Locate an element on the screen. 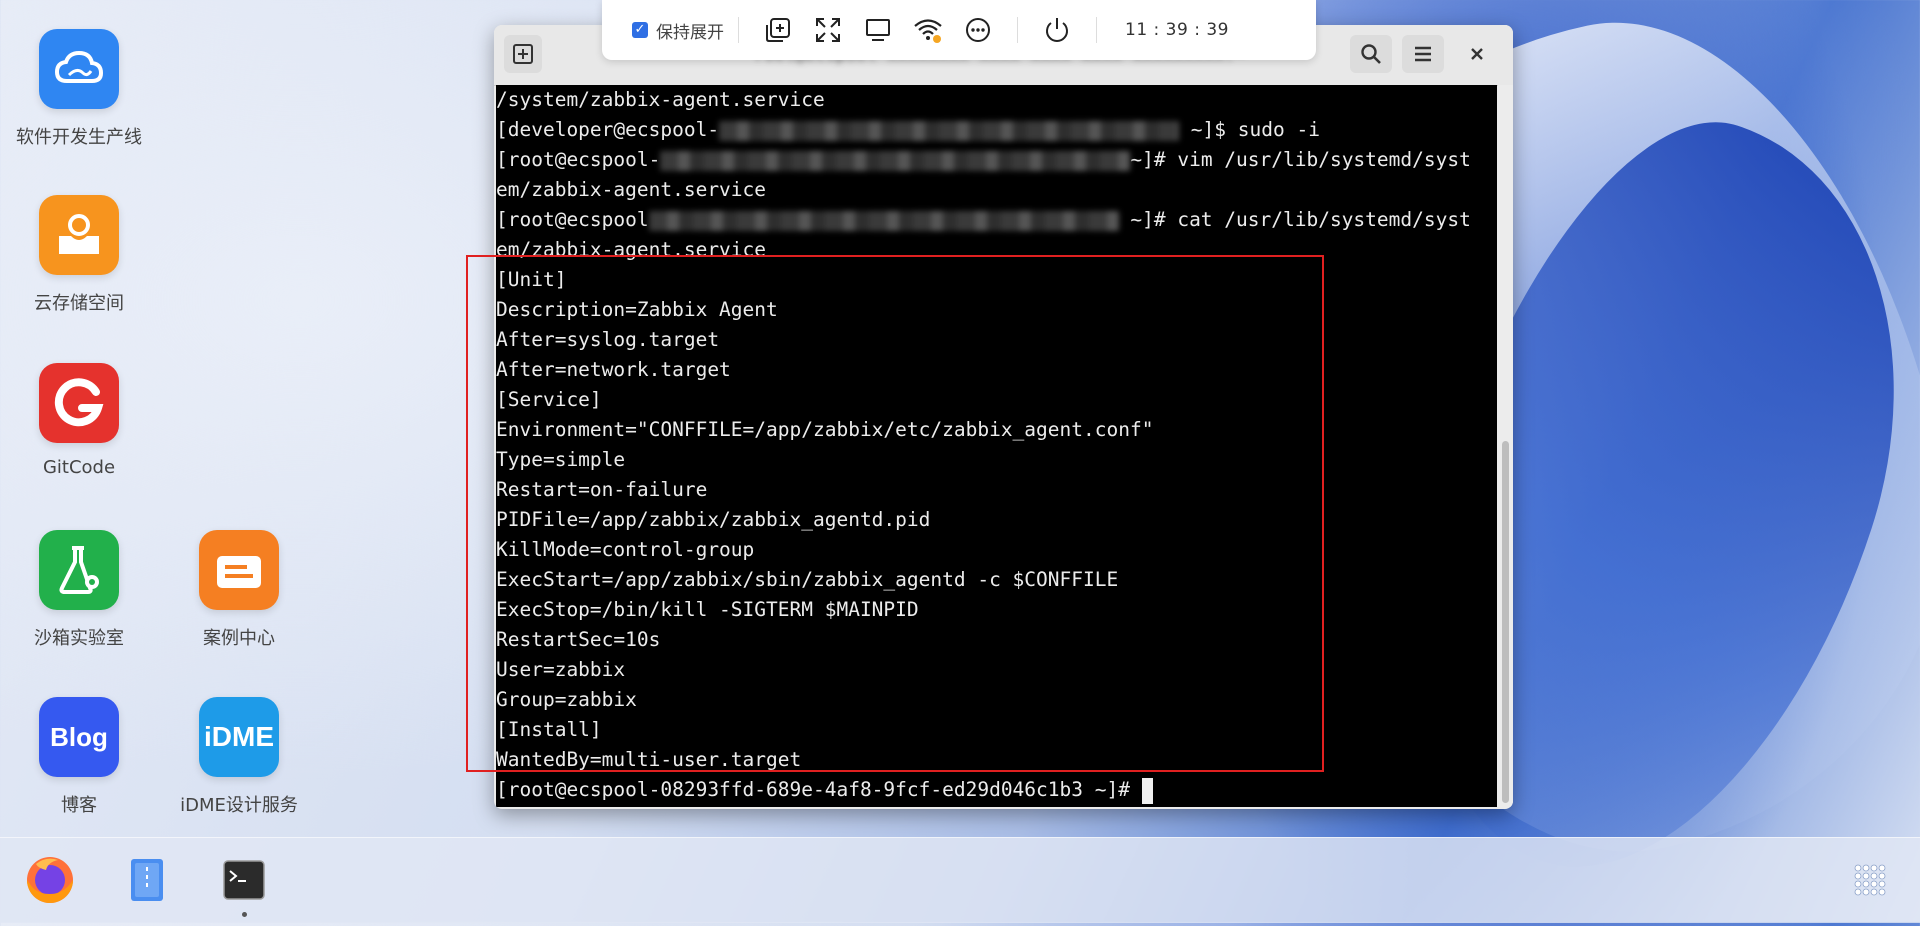  desktop-icon-blog: Blog 博客 is located at coordinates (79, 757).